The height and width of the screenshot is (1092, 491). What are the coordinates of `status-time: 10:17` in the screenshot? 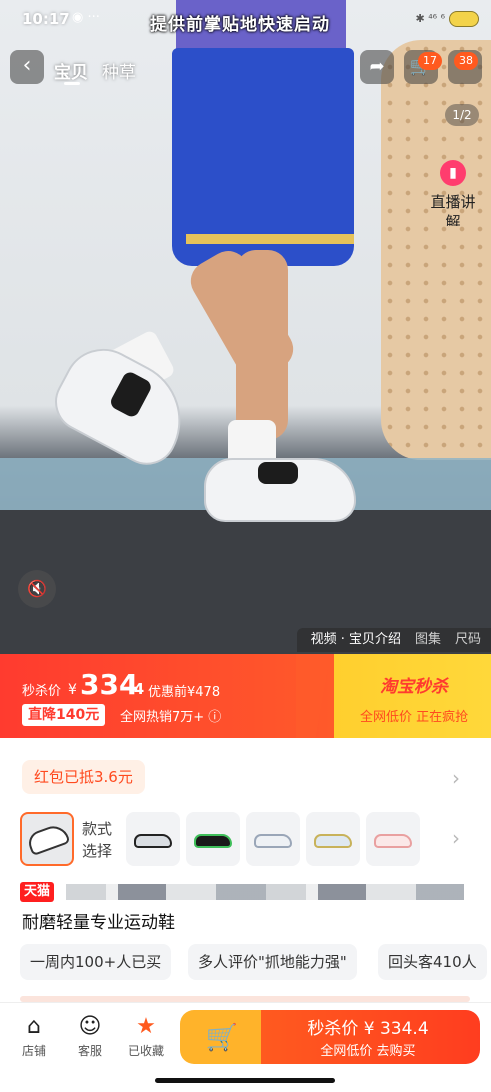 It's located at (46, 19).